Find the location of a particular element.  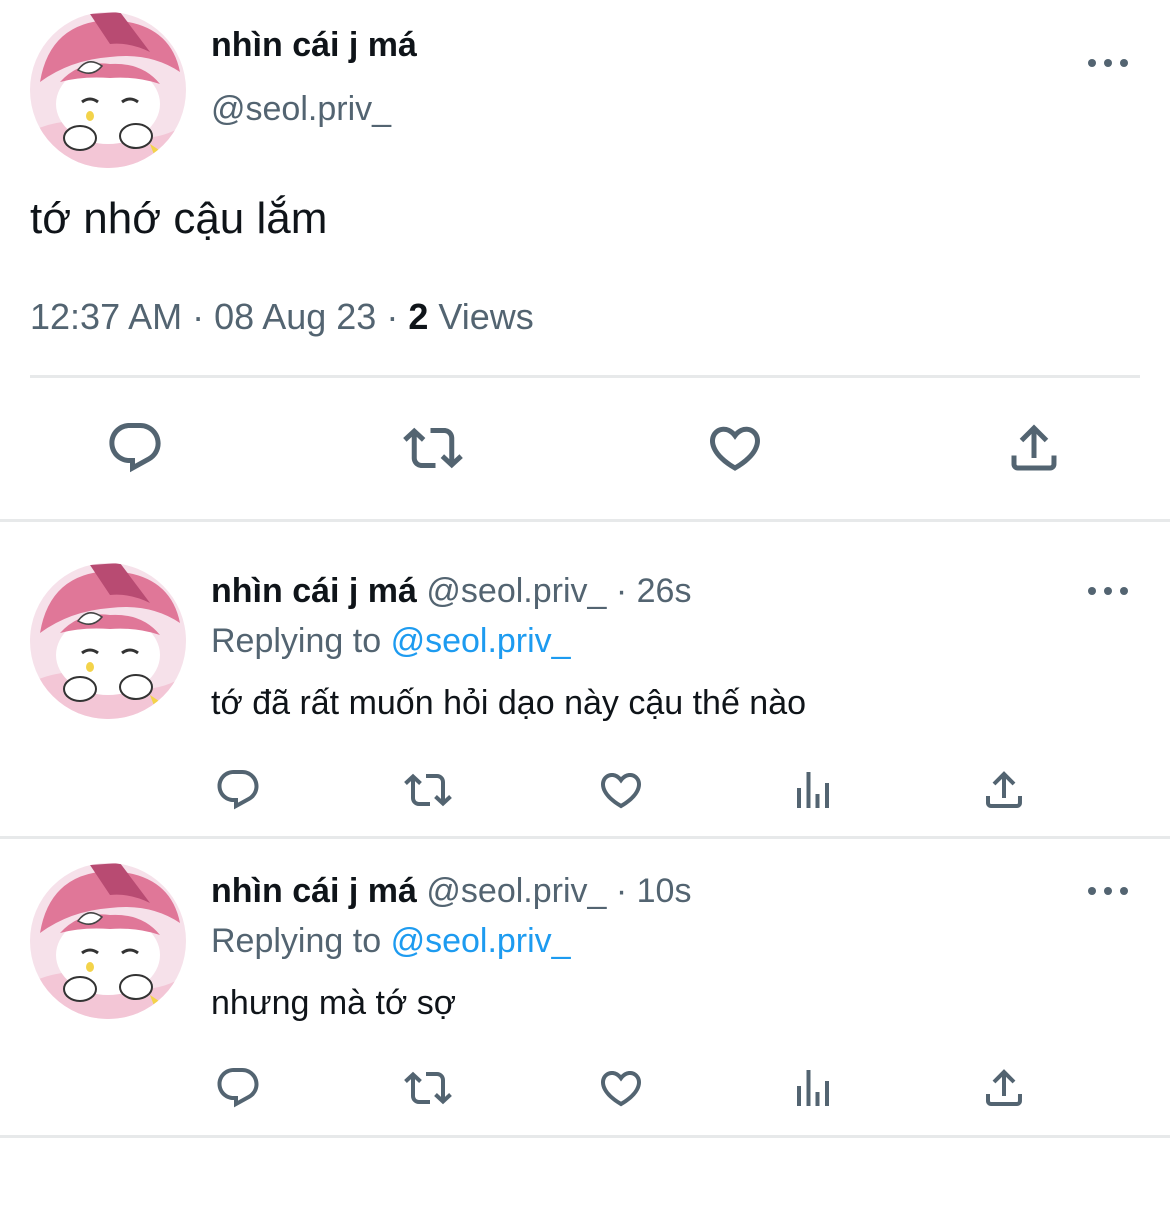

handle: @seol.priv_ is located at coordinates (301, 109).